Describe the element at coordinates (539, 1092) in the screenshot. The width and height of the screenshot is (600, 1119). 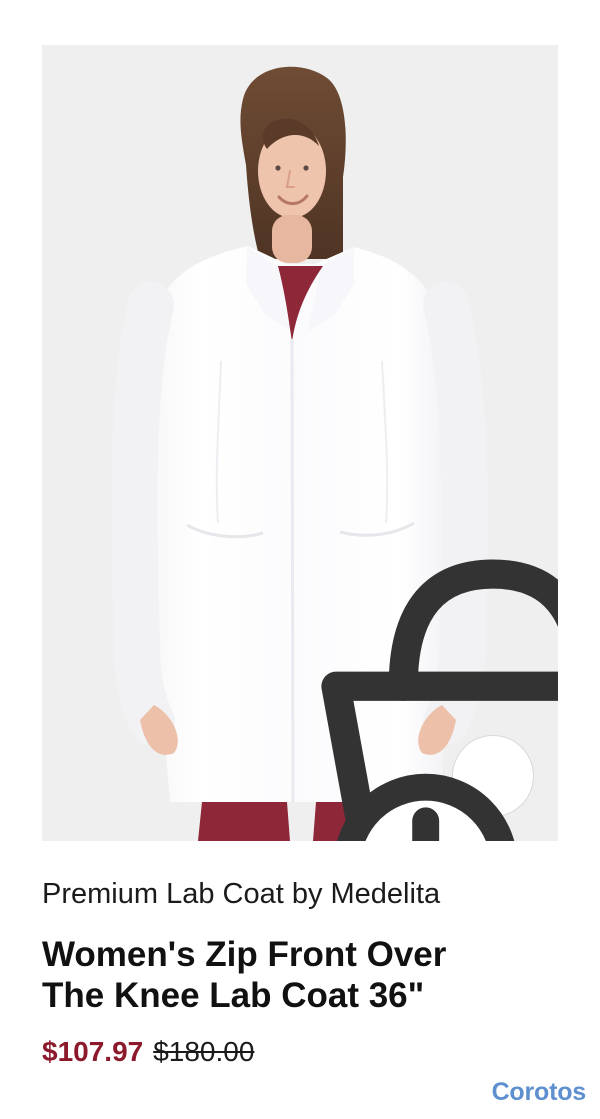
I see `watermark-logo: Corotos` at that location.